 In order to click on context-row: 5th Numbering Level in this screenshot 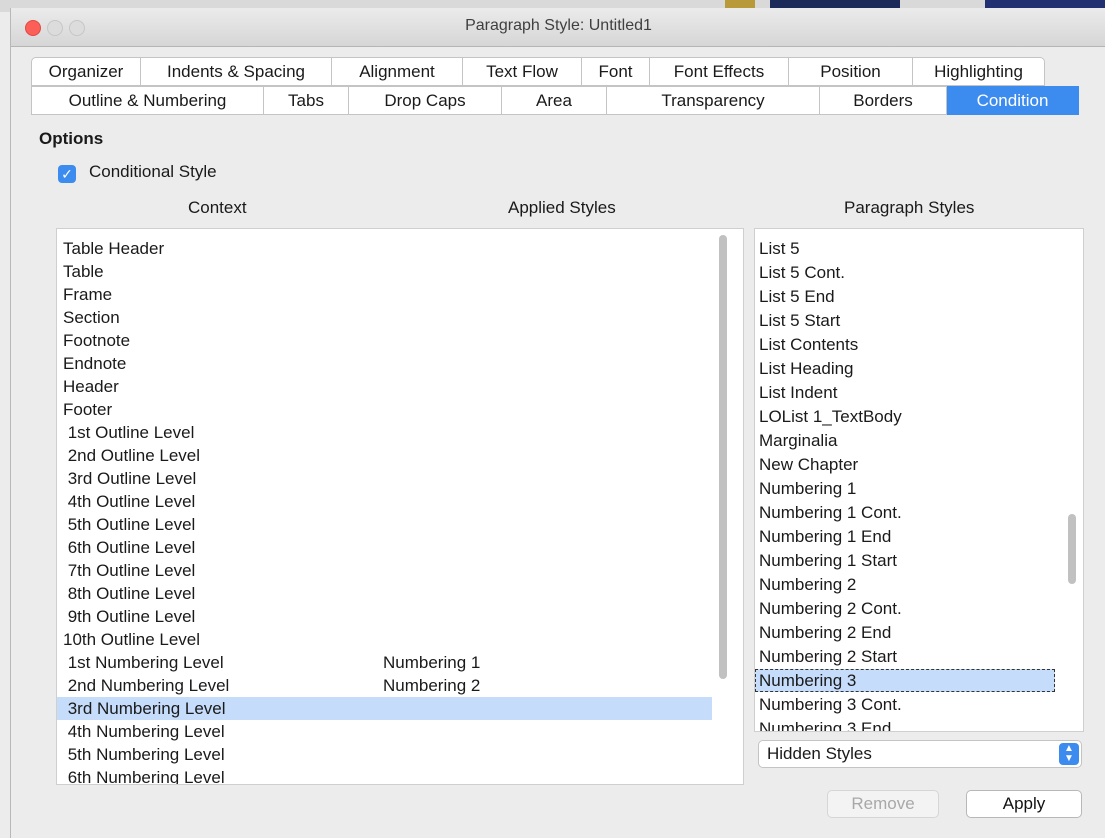, I will do `click(384, 754)`.